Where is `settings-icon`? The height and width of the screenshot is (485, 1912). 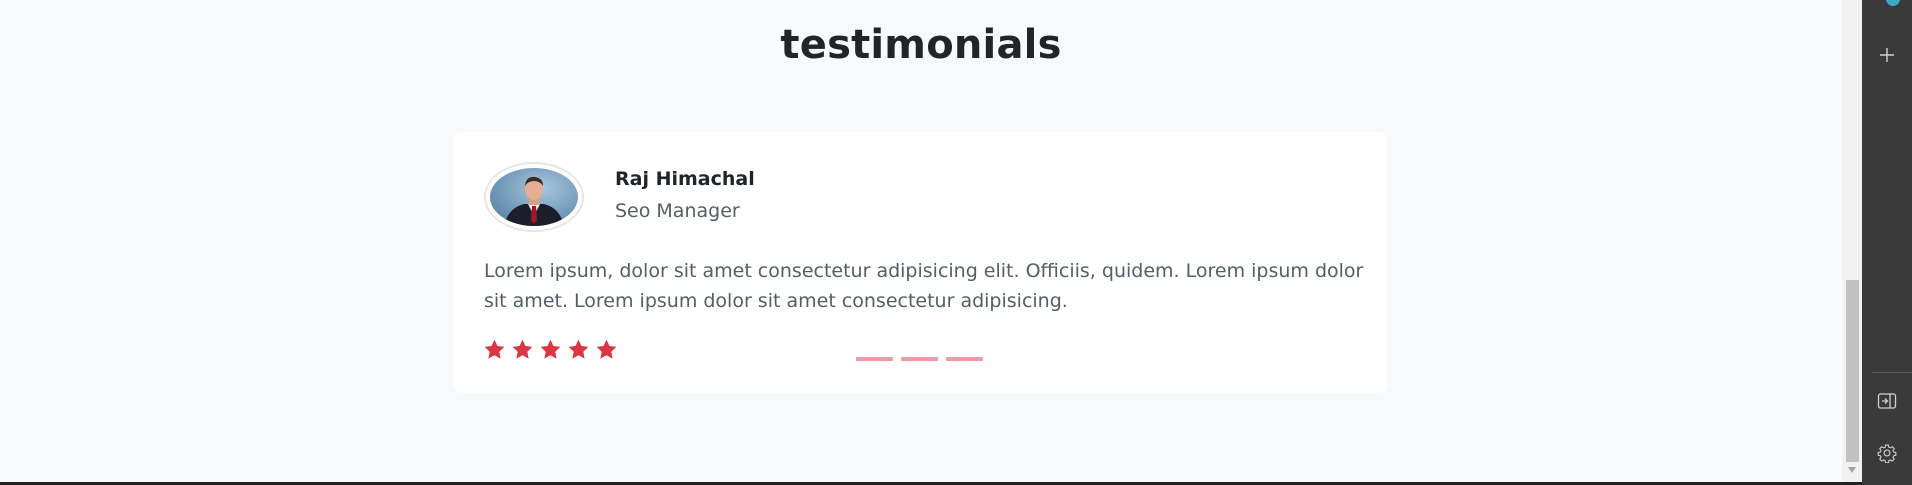 settings-icon is located at coordinates (1887, 453).